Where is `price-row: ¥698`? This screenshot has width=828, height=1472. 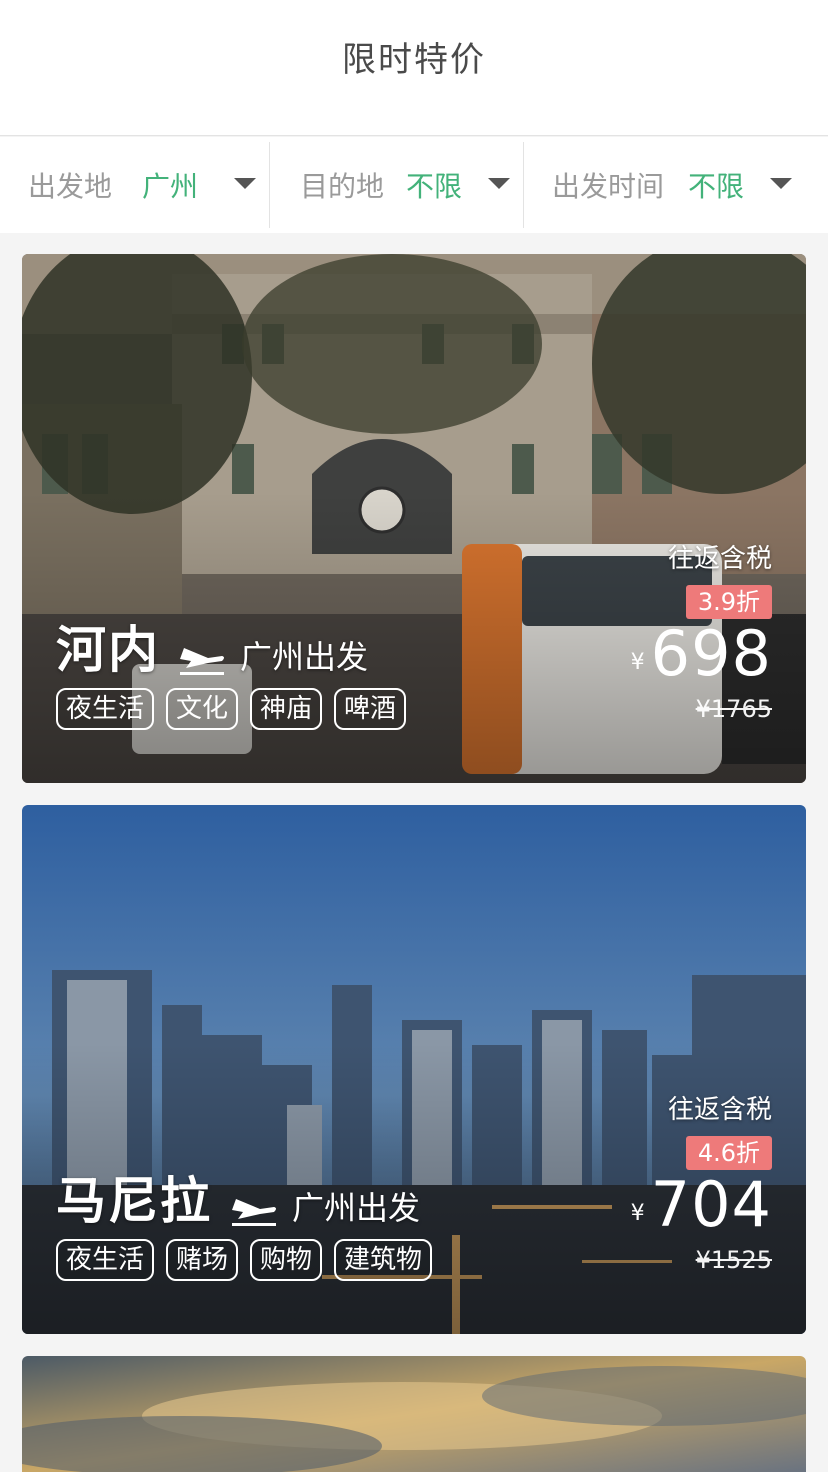
price-row: ¥698 is located at coordinates (672, 654).